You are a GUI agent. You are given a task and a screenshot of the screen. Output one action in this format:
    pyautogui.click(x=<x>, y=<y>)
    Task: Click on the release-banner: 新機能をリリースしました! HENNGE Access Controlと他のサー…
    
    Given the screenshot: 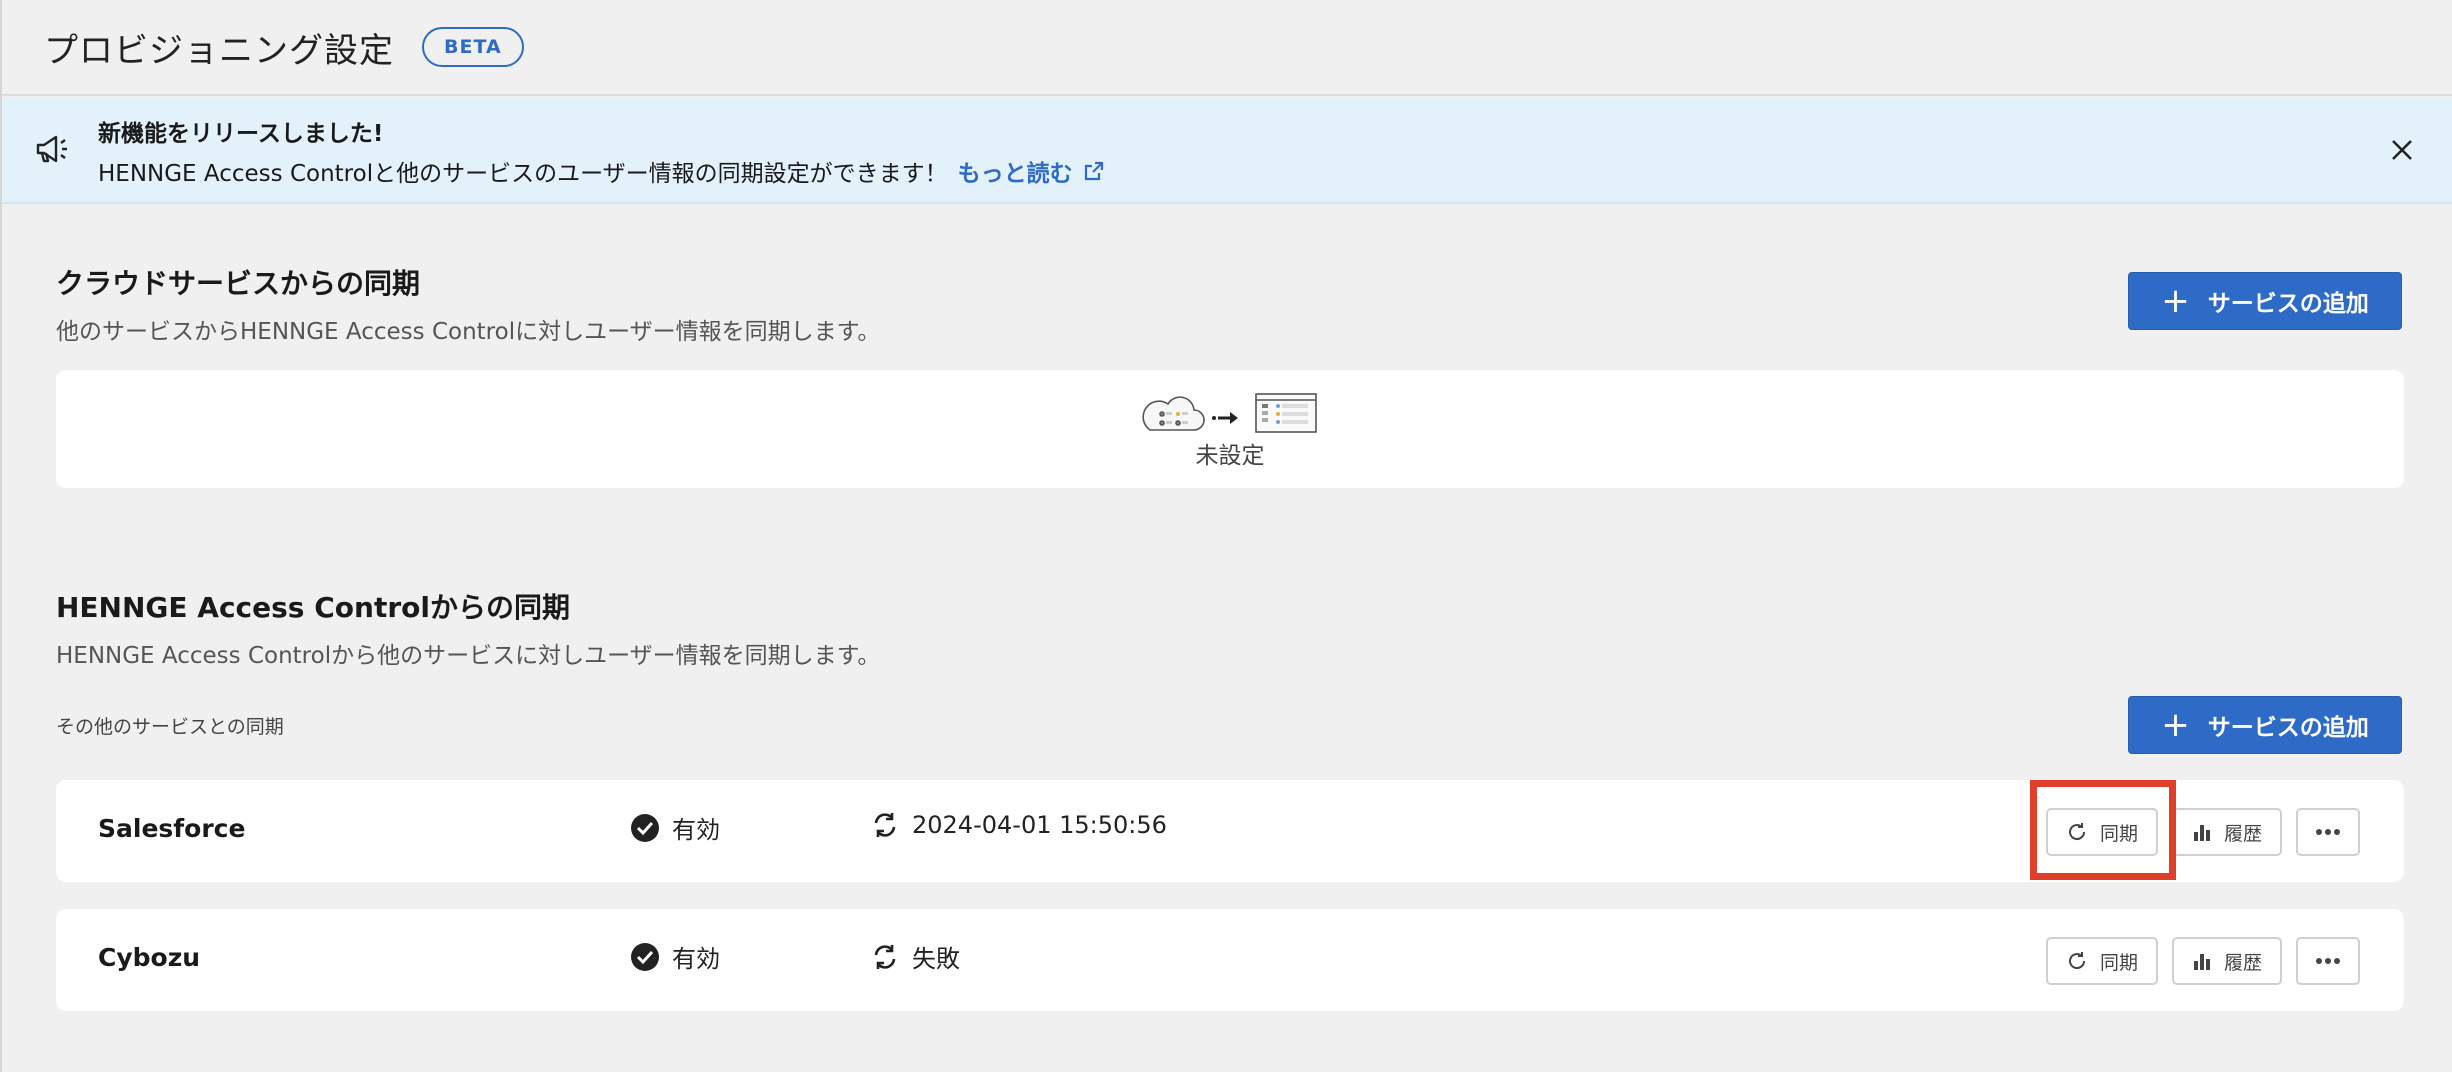 What is the action you would take?
    pyautogui.click(x=1227, y=151)
    